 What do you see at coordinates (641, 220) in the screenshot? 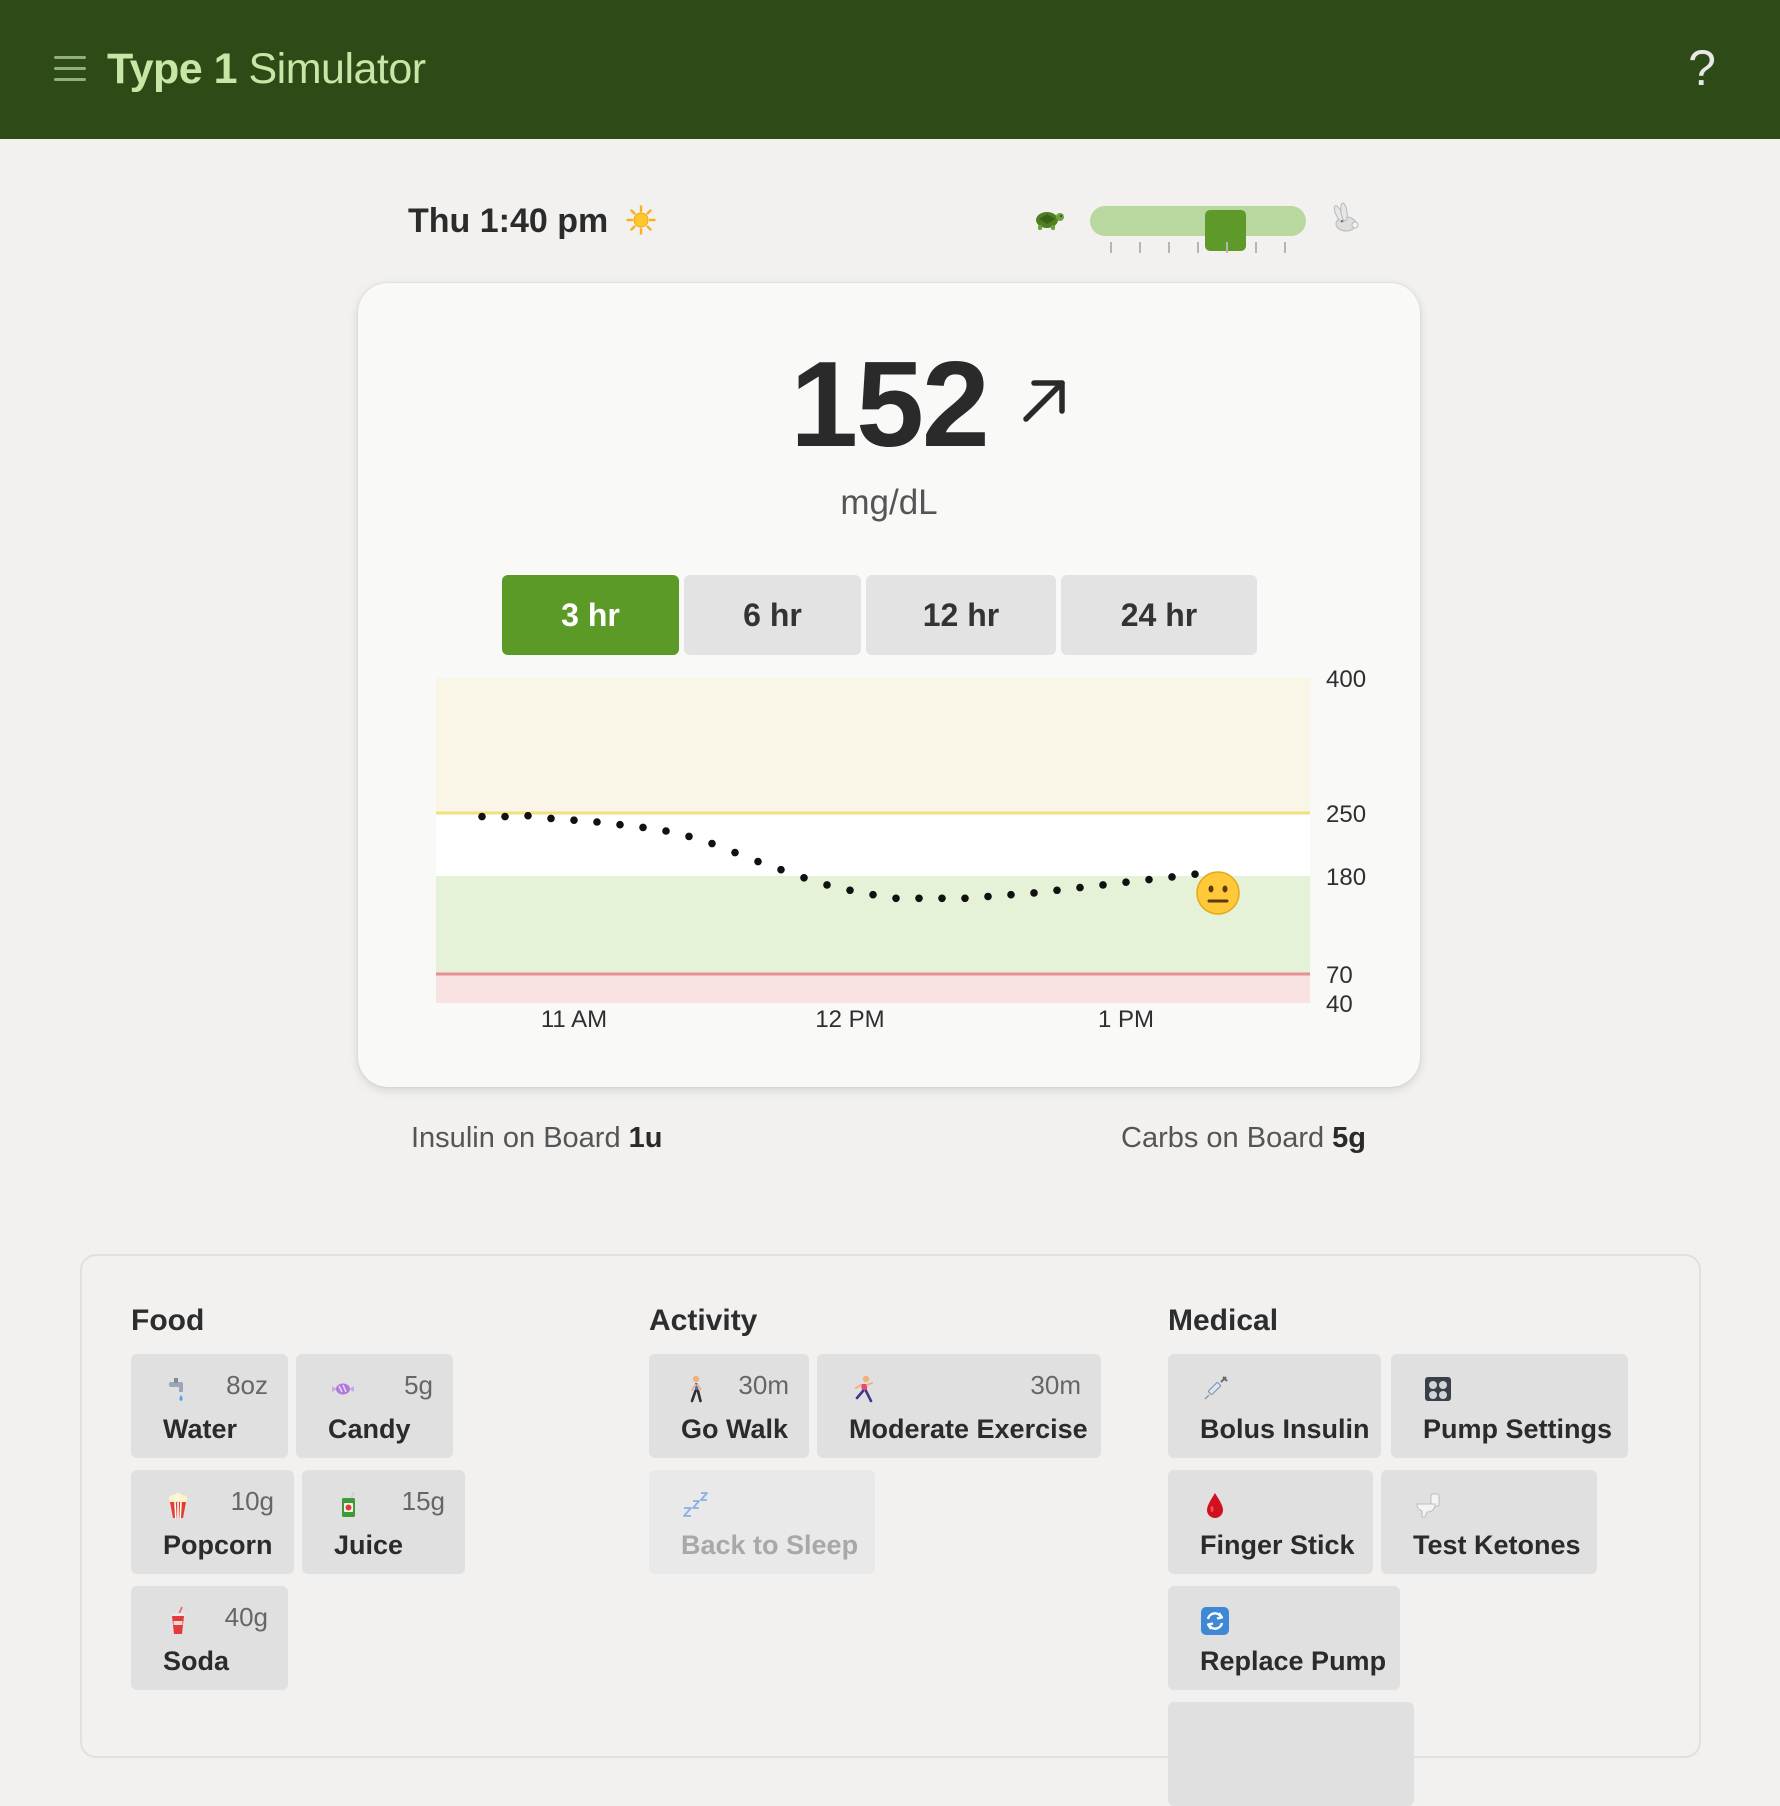
I see `sun-icon` at bounding box center [641, 220].